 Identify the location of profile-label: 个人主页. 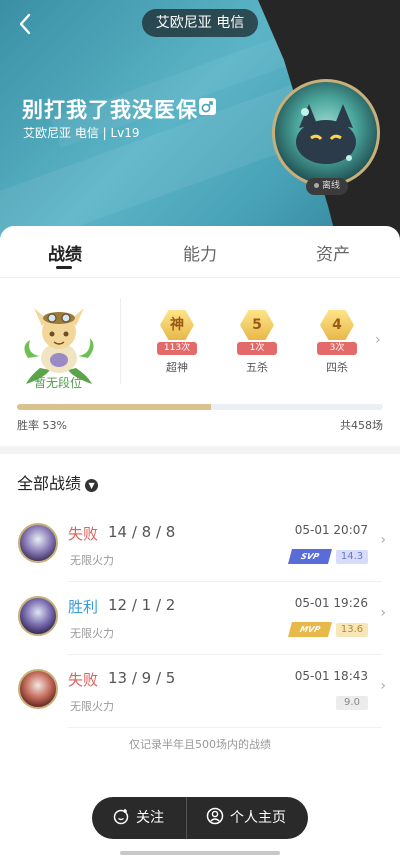
(258, 818).